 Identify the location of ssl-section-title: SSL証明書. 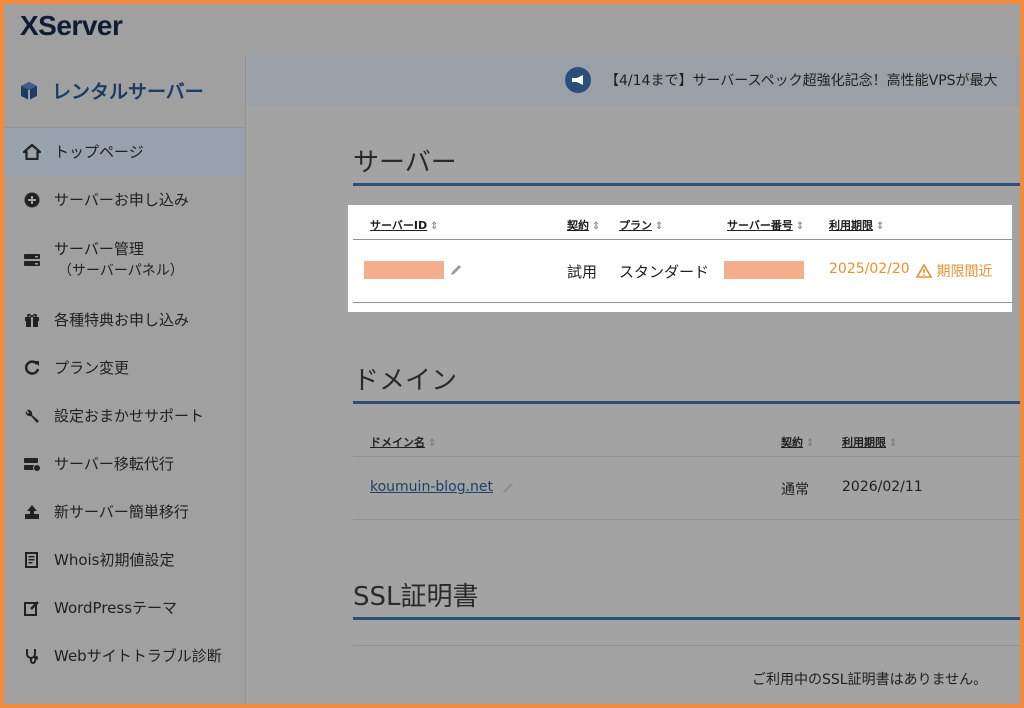
(416, 597).